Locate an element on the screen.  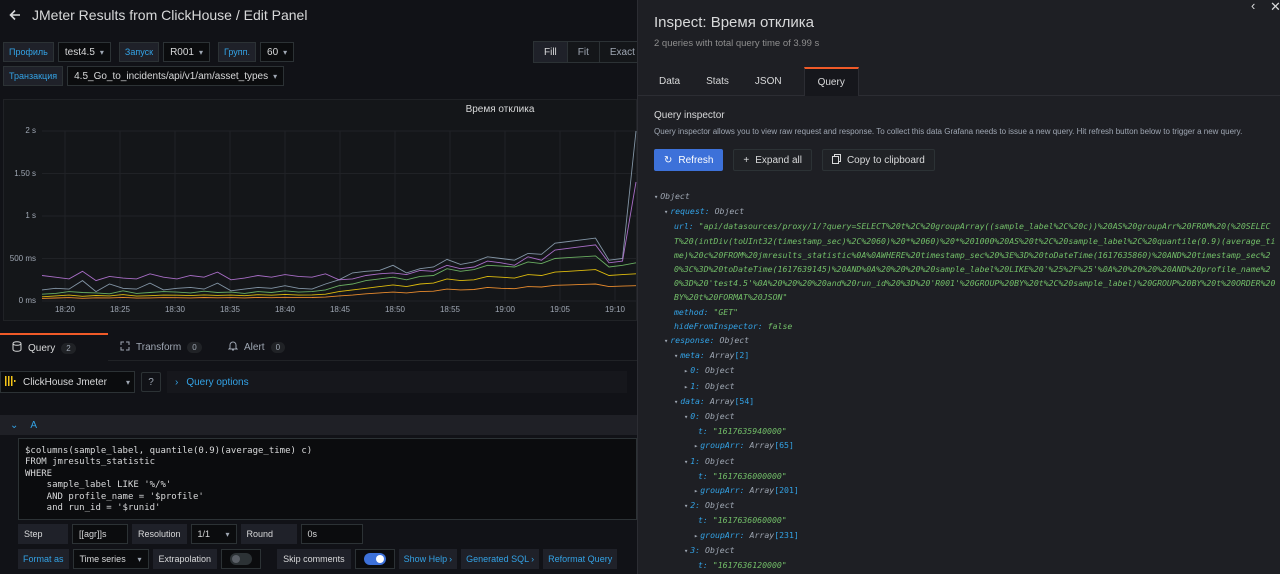
node-value: false is located at coordinates (780, 325).